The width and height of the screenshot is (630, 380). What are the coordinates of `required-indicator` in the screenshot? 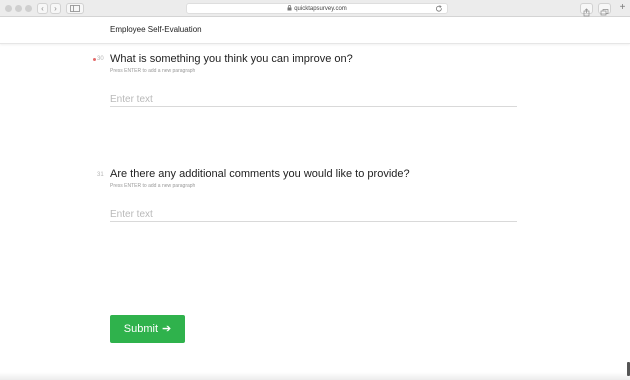 It's located at (94, 59).